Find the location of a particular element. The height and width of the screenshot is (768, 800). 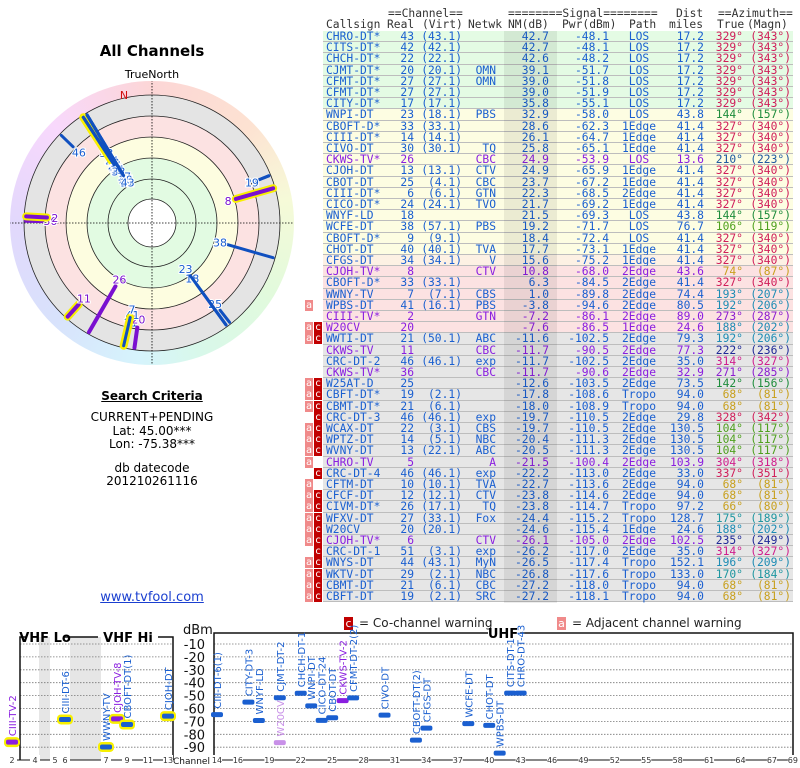

uhf-x-tick: 16 is located at coordinates (238, 760).